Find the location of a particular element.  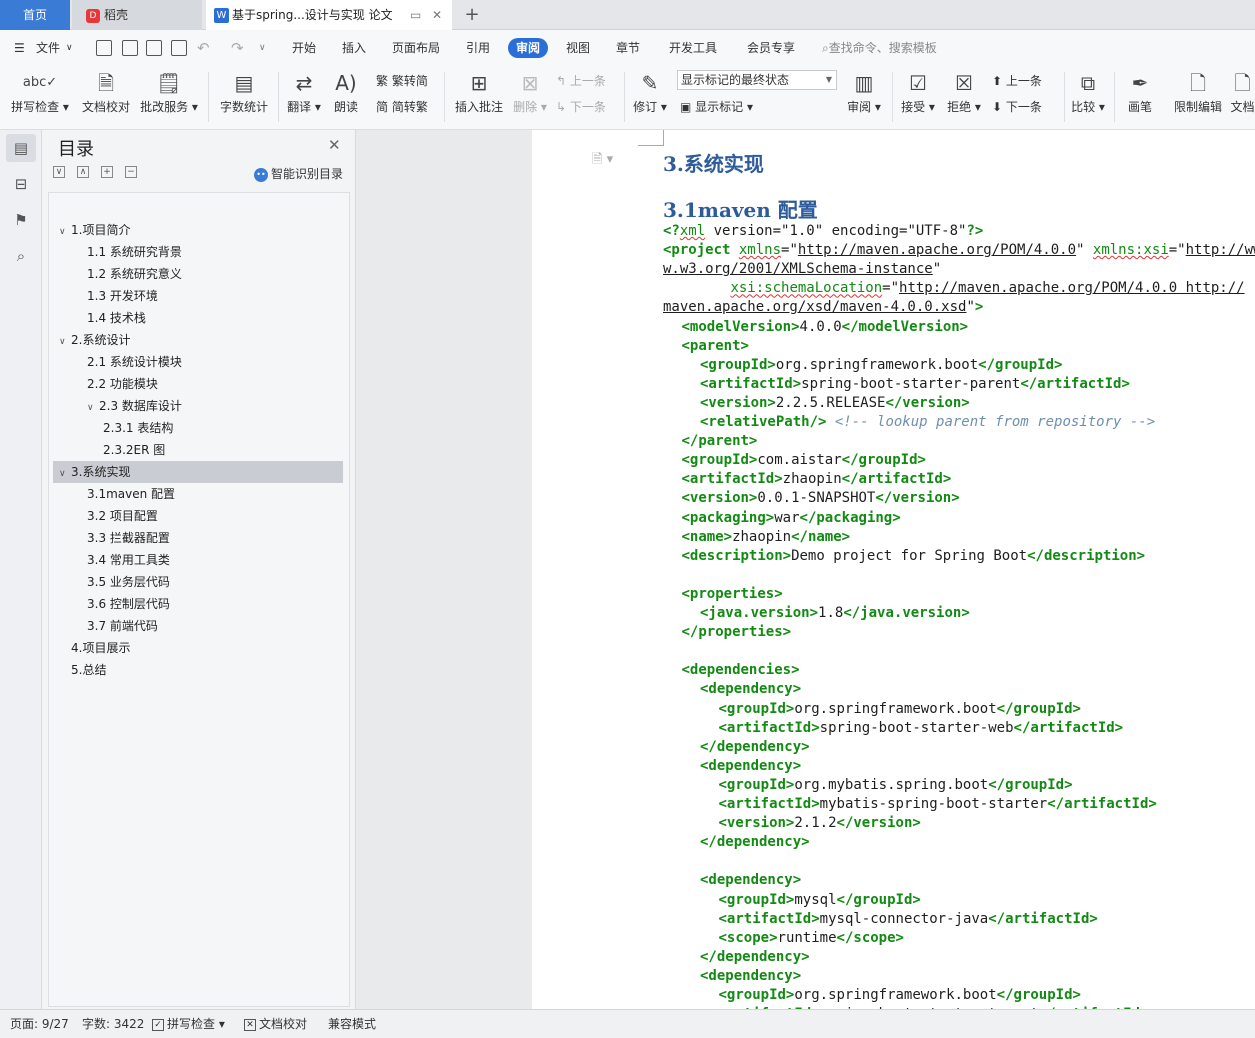

next-comment-button: ↳ 下一条 is located at coordinates (581, 107).